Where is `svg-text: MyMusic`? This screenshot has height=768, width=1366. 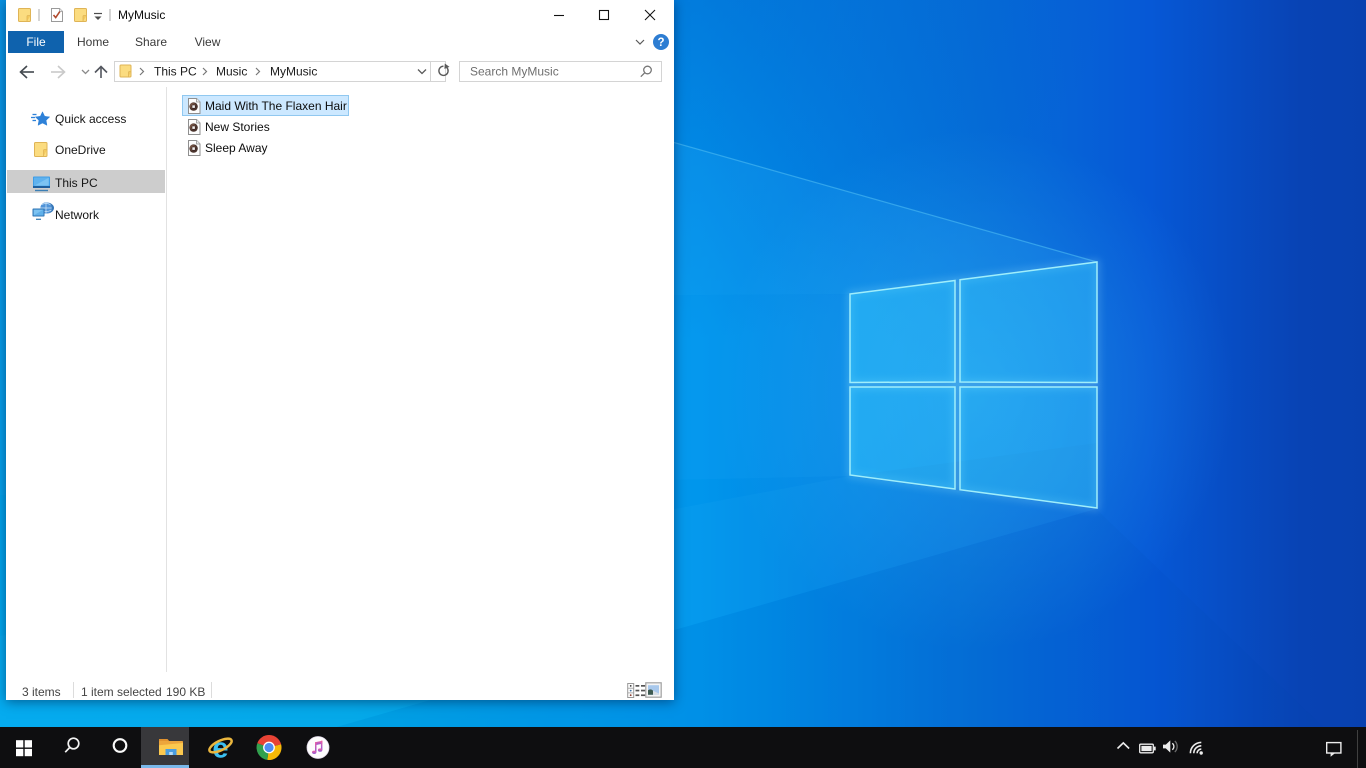 svg-text: MyMusic is located at coordinates (293, 72).